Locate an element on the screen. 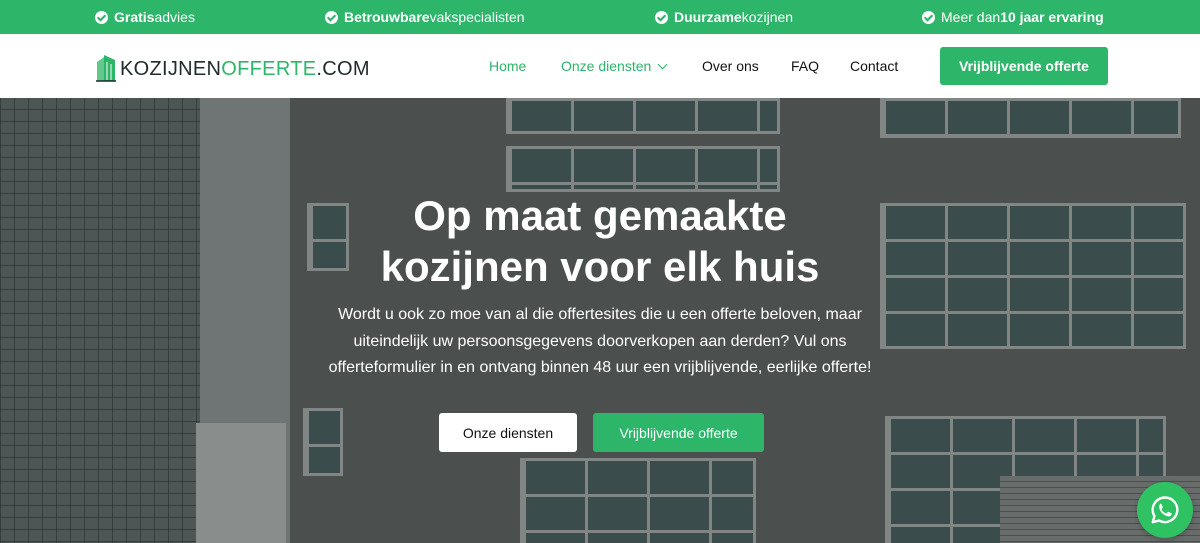  usp-text: vakspecialisten is located at coordinates (477, 17).